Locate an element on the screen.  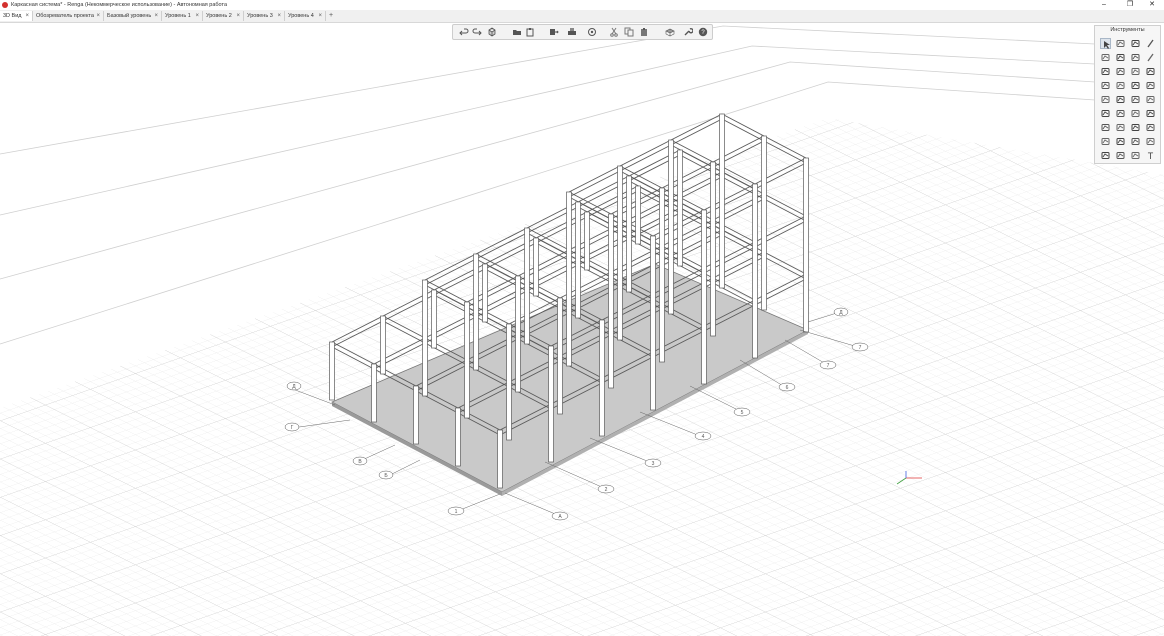
valve-icon is located at coordinates (1135, 113).